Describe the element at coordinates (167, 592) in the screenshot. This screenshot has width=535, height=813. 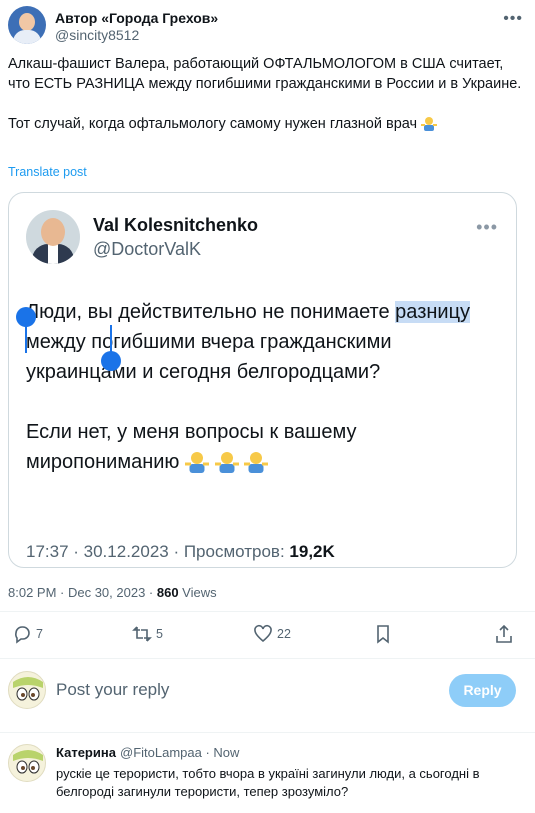
I see `views-count: 860` at that location.